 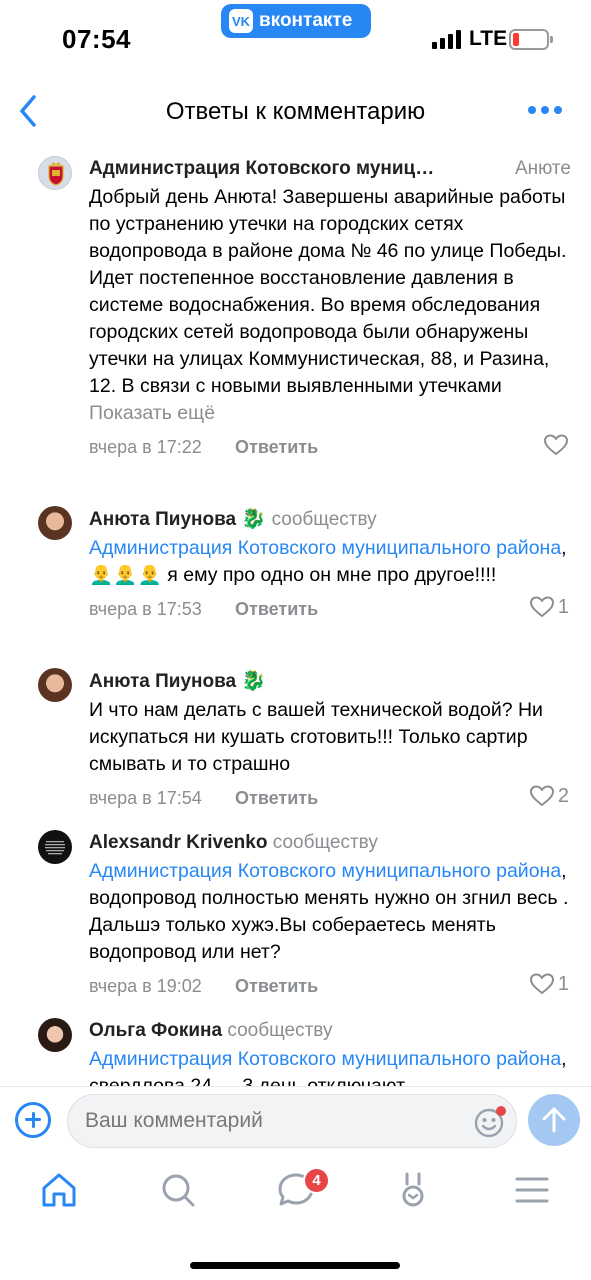 What do you see at coordinates (295, 1265) in the screenshot?
I see `home-indicator` at bounding box center [295, 1265].